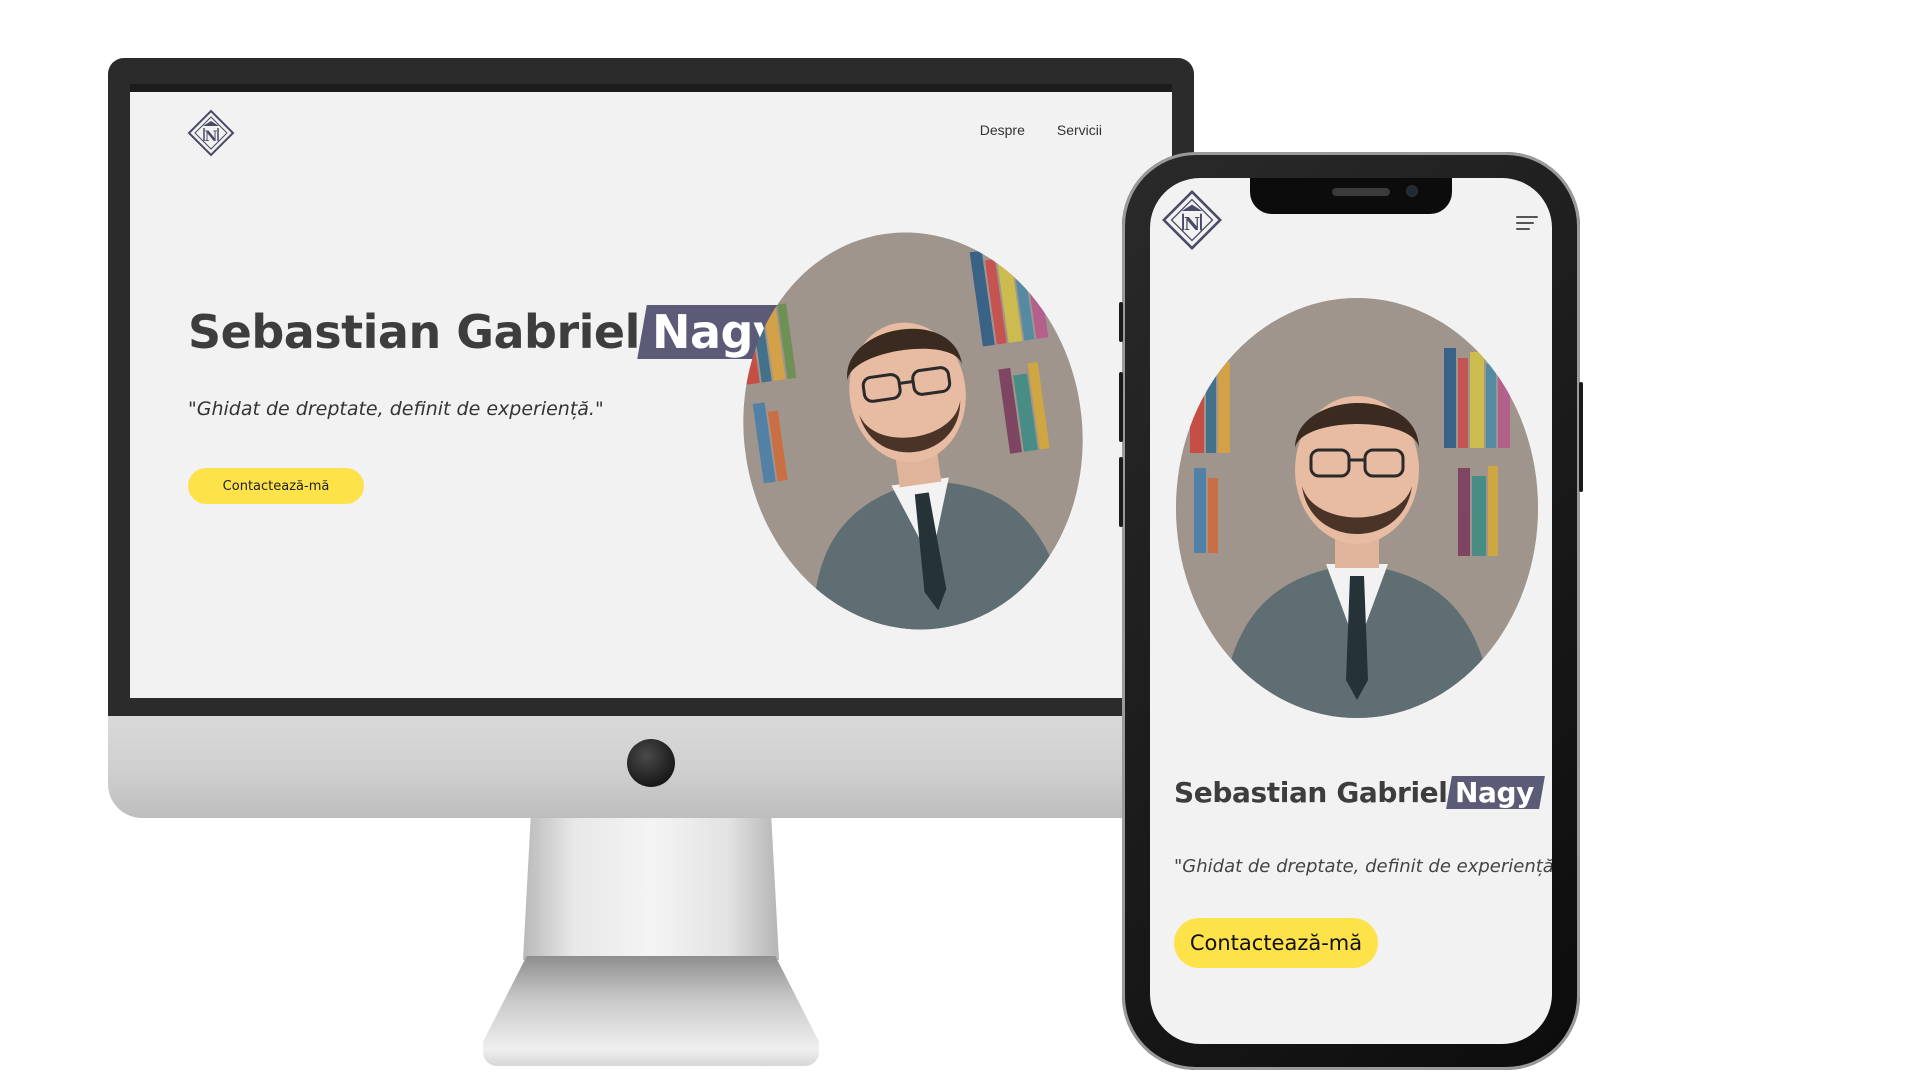 The image size is (1920, 1080). Describe the element at coordinates (1041, 130) in the screenshot. I see `top-nav: Despre Servicii` at that location.